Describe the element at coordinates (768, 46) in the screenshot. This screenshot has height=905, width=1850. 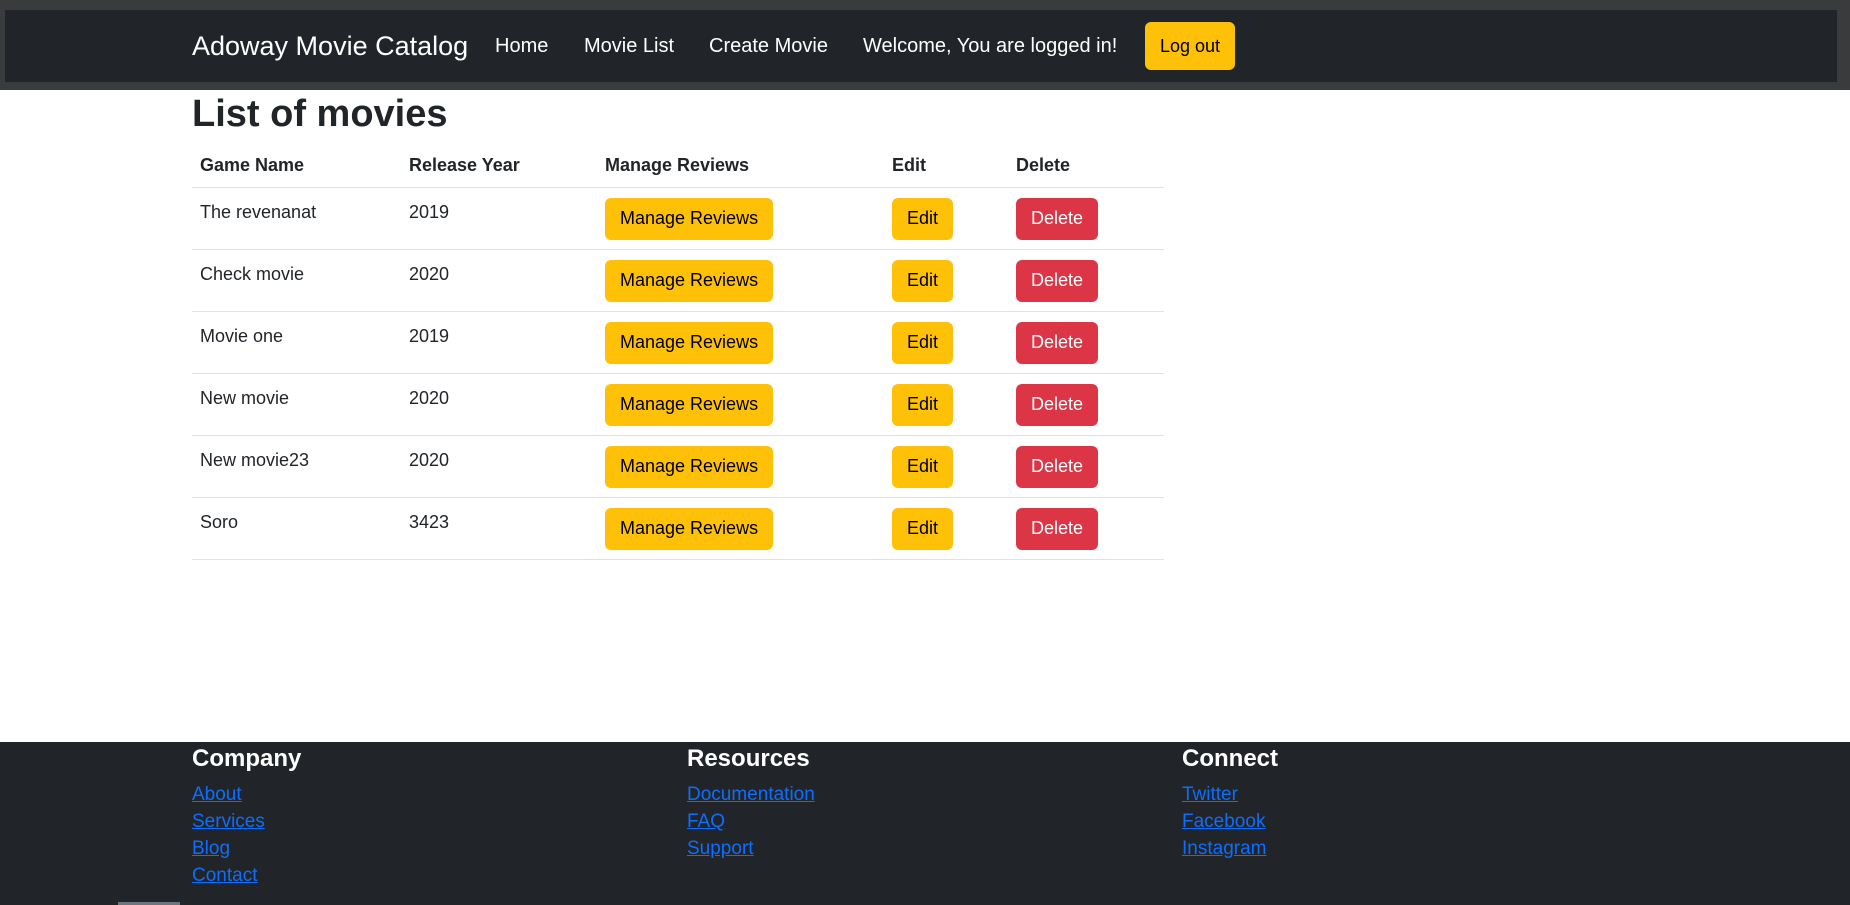
I see `nav-create-movie: Create Movie` at that location.